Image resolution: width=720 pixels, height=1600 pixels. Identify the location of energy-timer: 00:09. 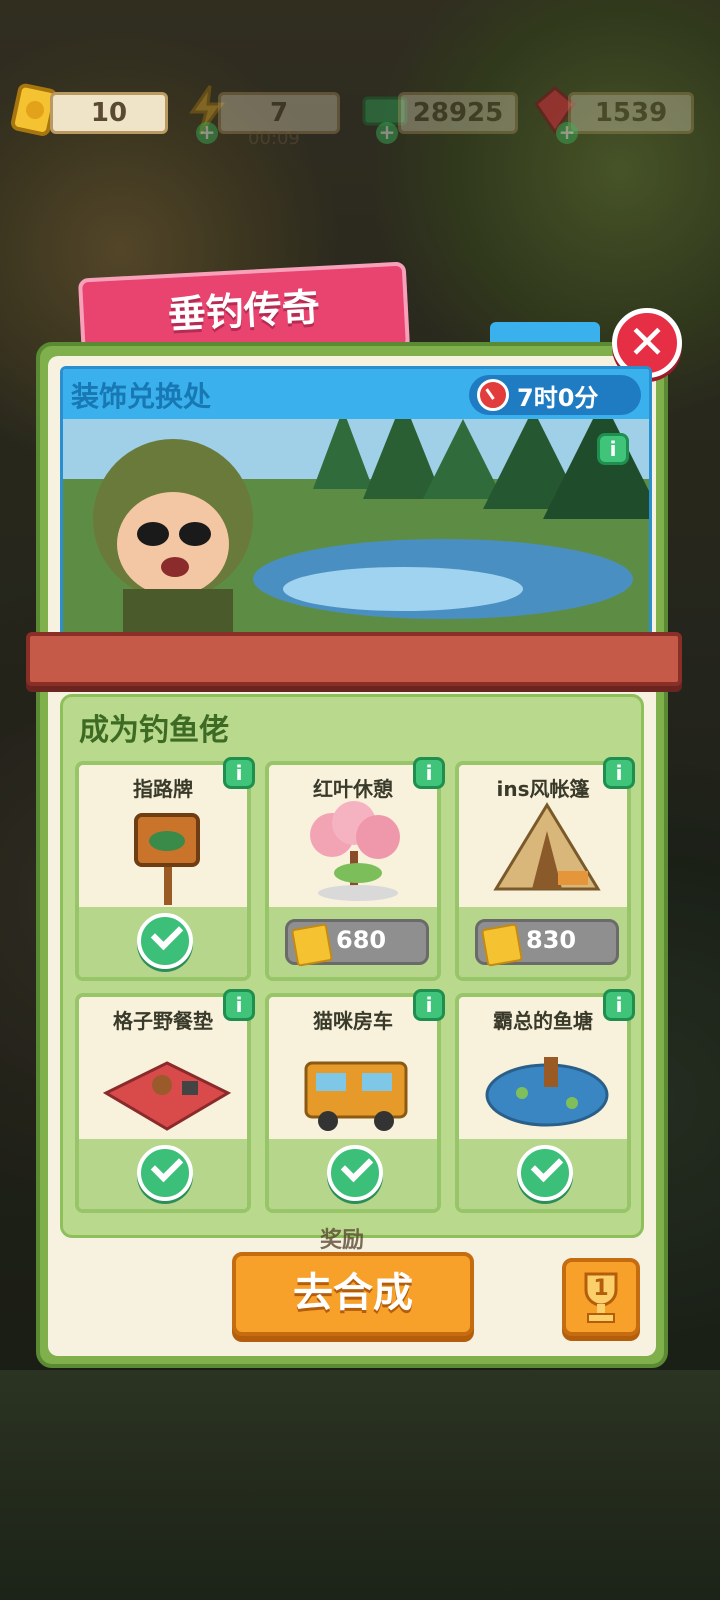
(274, 138).